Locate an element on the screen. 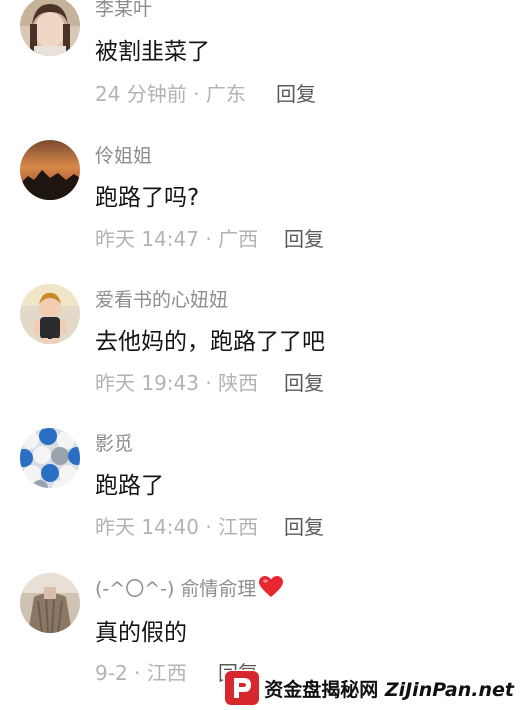 This screenshot has width=524, height=710. comment-username: (-^〇^-) 俞情俞理 is located at coordinates (189, 588).